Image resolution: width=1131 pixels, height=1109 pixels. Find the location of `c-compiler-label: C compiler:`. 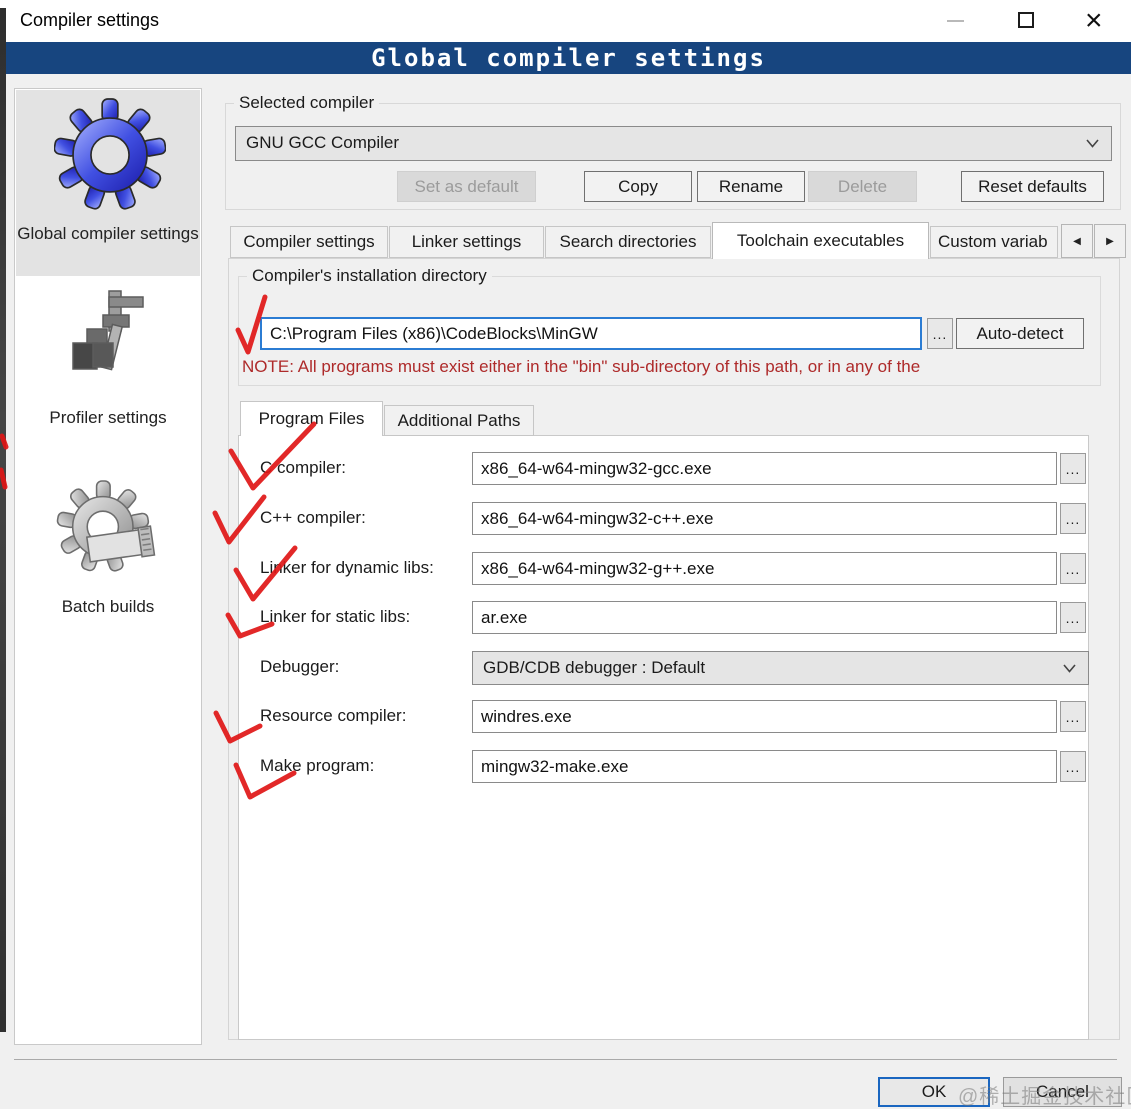

c-compiler-label: C compiler: is located at coordinates (303, 467).